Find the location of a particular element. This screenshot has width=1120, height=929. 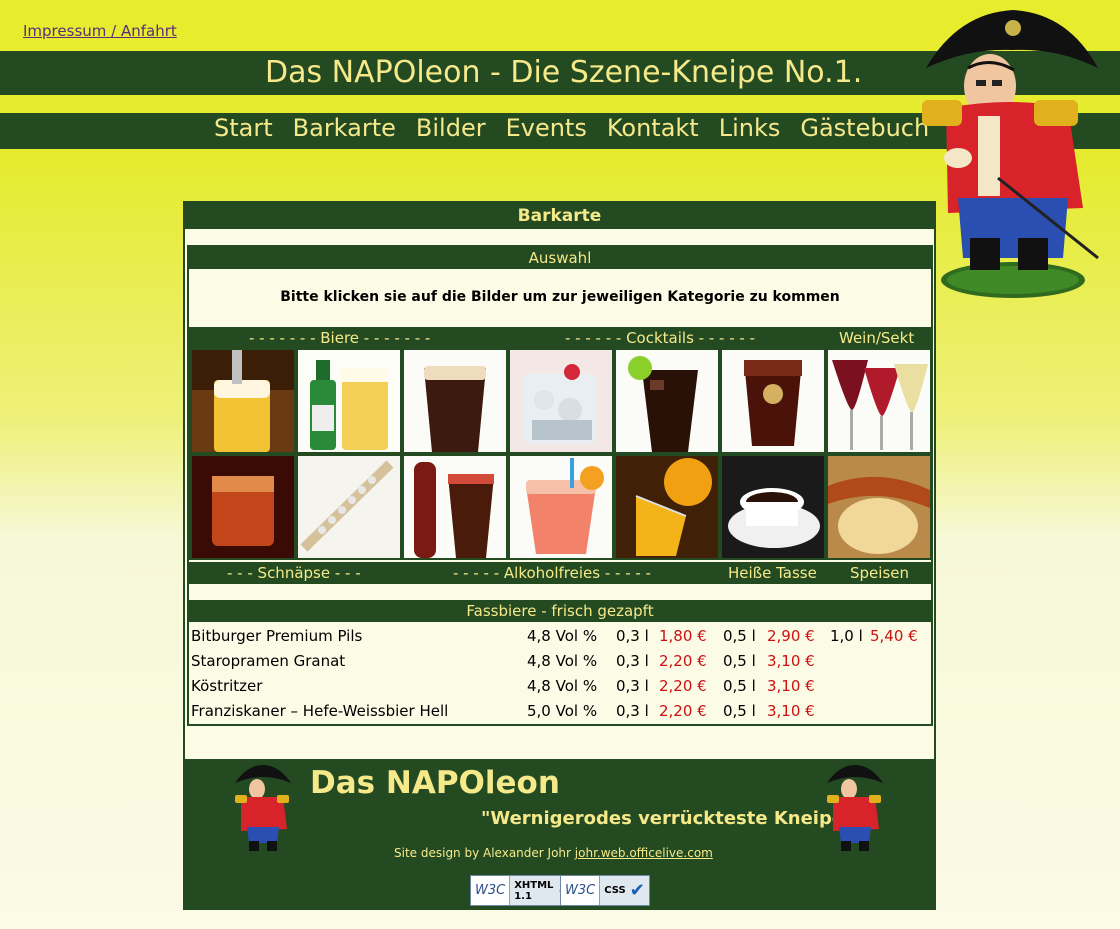

photo-orange-juice is located at coordinates (667, 507).